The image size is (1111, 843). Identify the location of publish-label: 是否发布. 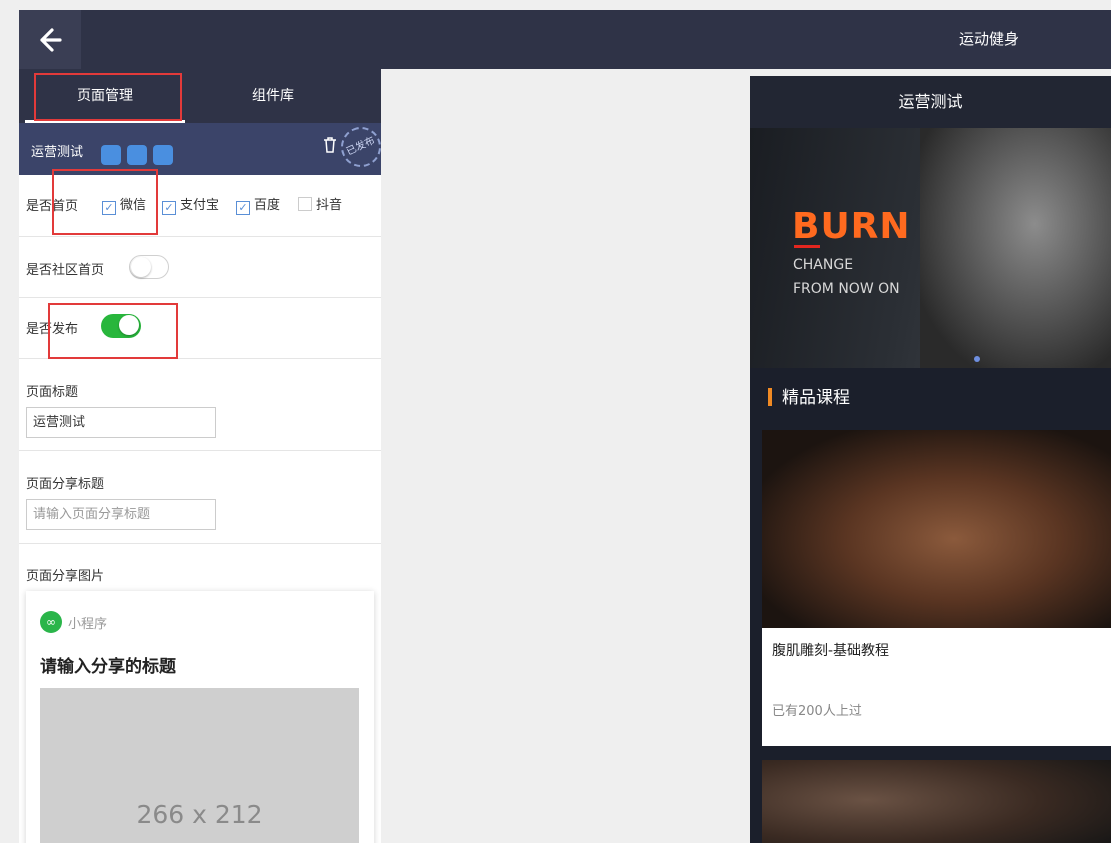
(52, 329).